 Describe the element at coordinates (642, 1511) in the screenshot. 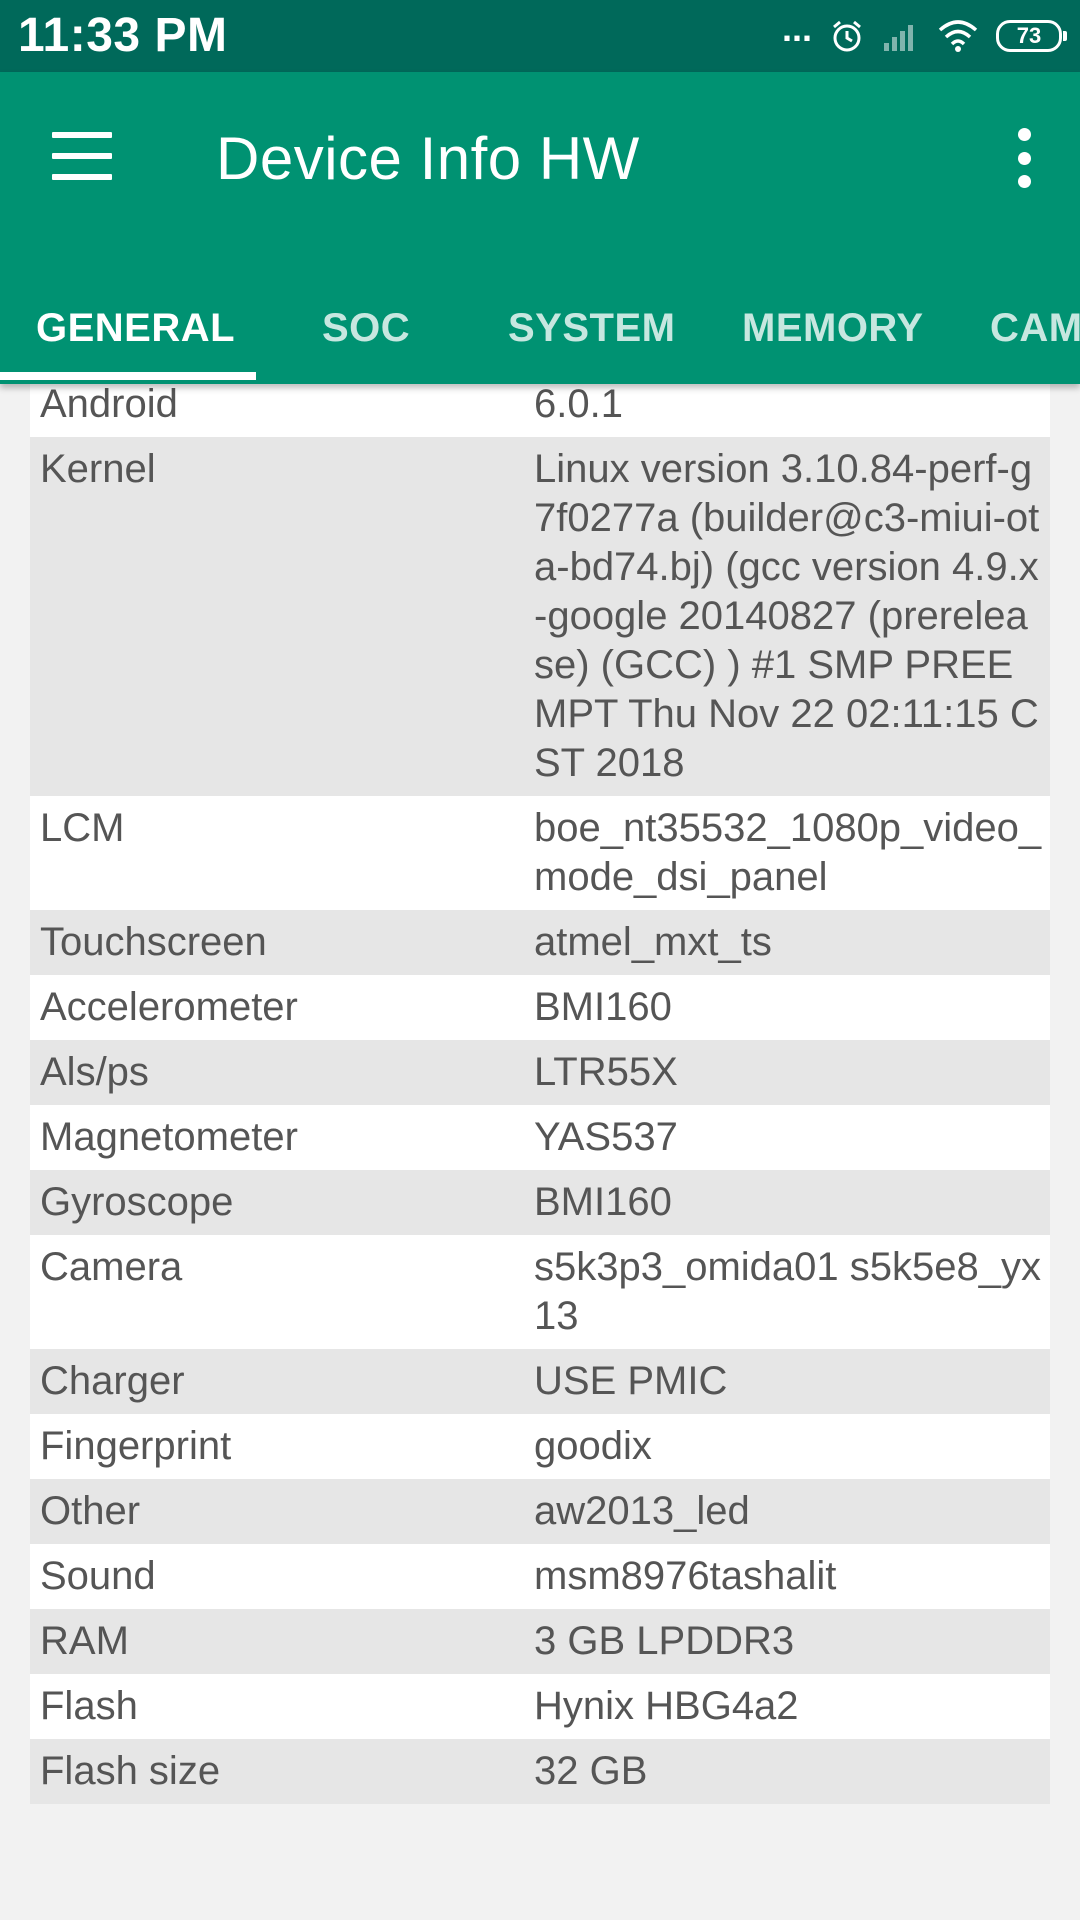

I see `info-value: aw2013_led` at that location.